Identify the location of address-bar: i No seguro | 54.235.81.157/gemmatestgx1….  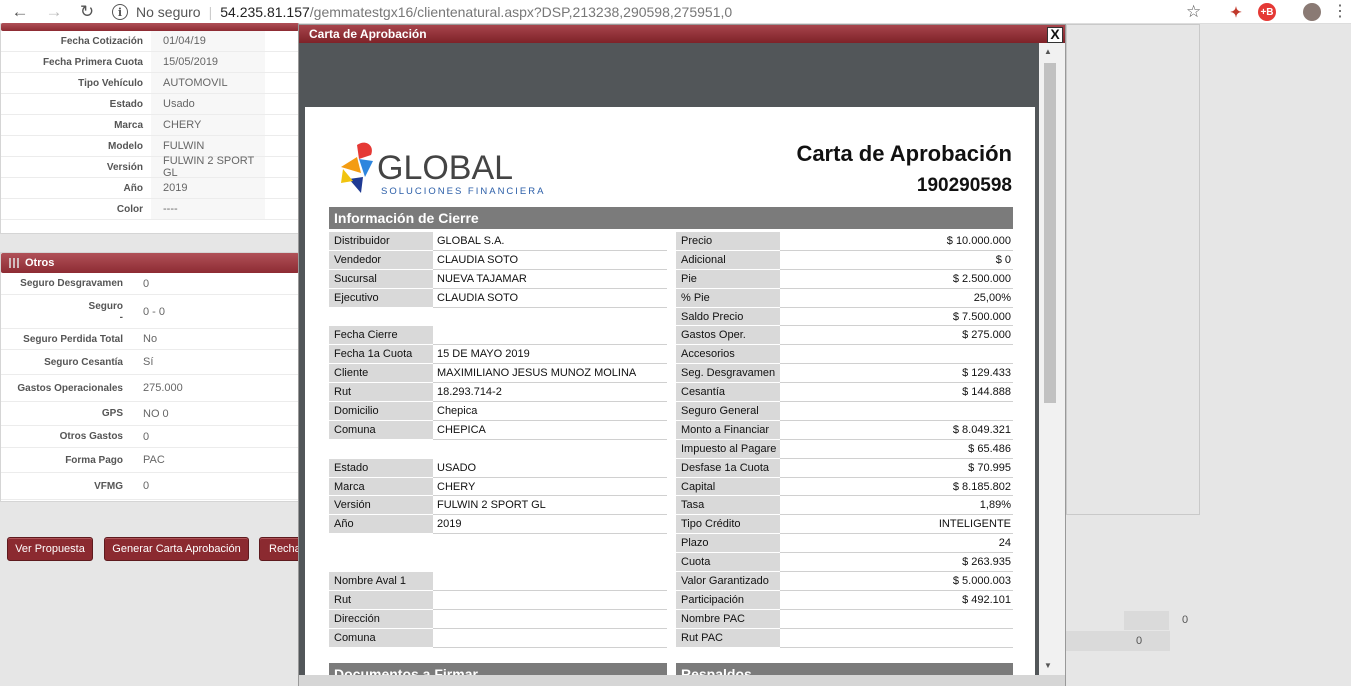
(422, 12).